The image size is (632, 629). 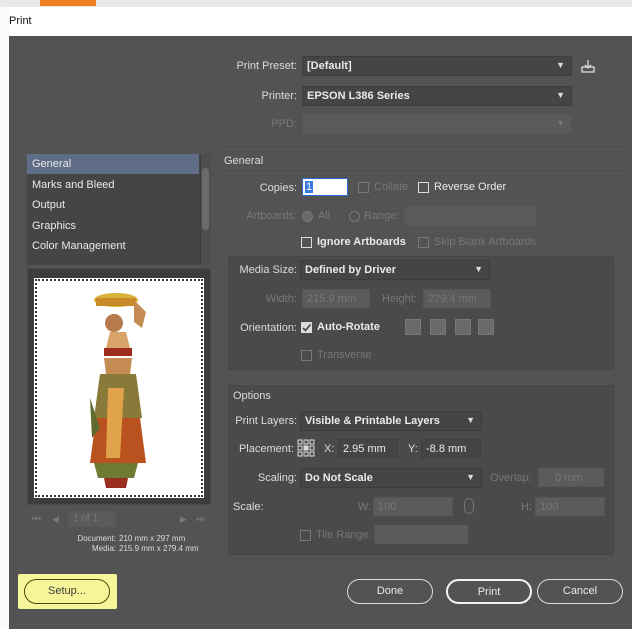 What do you see at coordinates (358, 96) in the screenshot?
I see `printer-value: EPSON L386 Series` at bounding box center [358, 96].